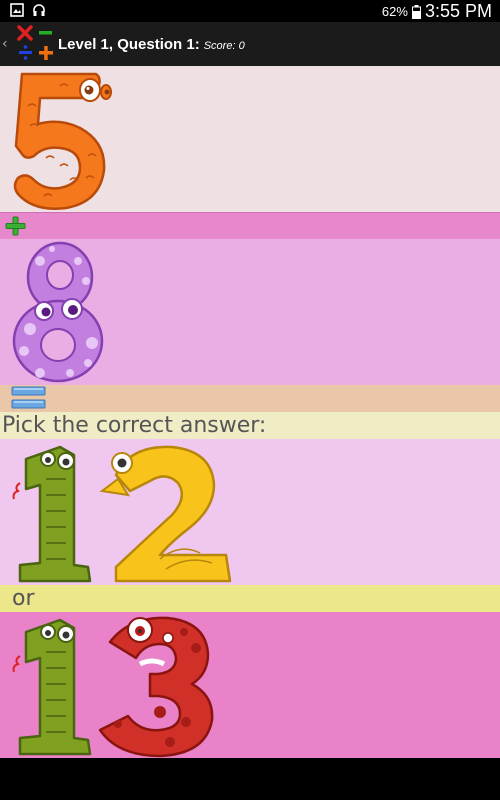 The height and width of the screenshot is (800, 500). Describe the element at coordinates (250, 598) in the screenshot. I see `or-separator-band: or` at that location.